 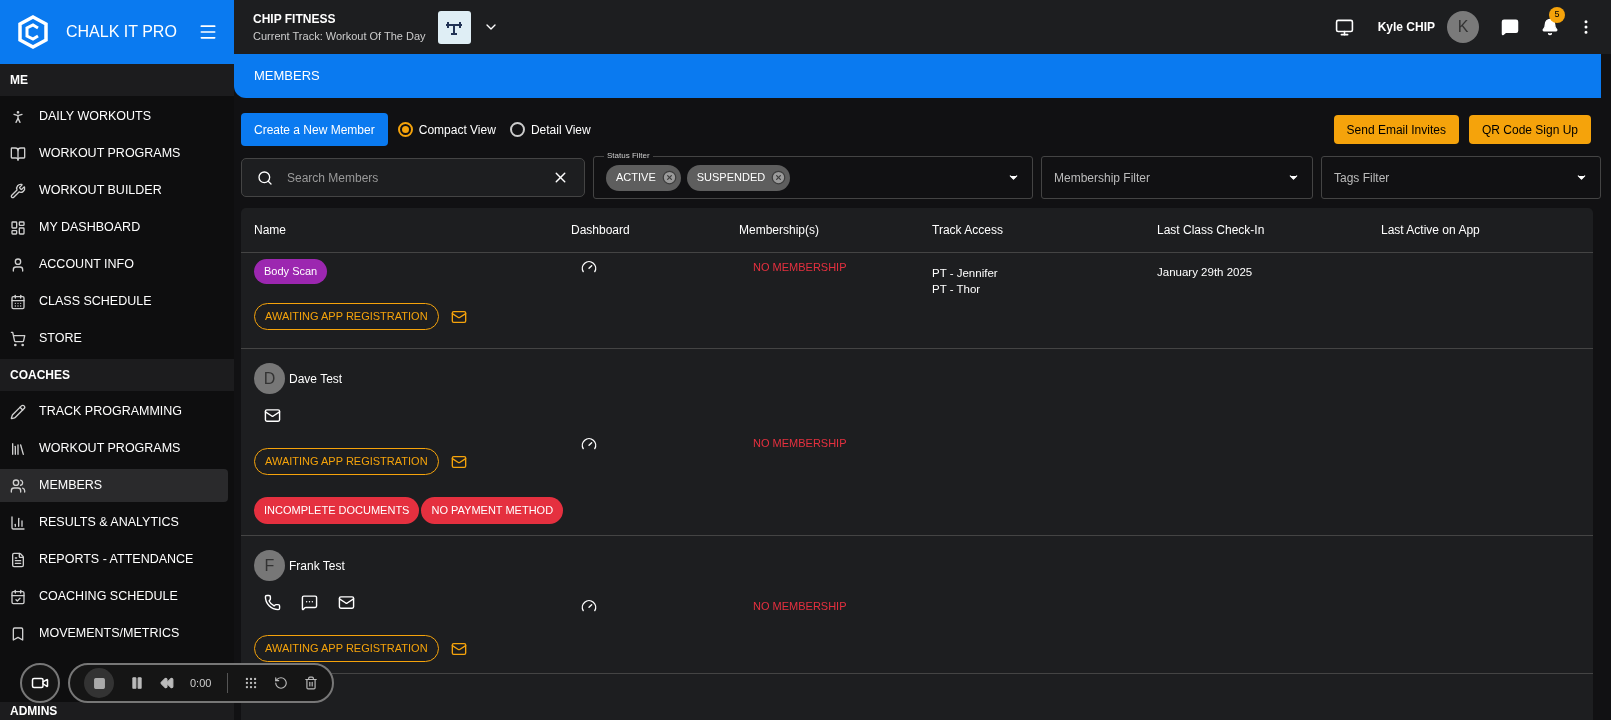 I want to click on member-avatar: D, so click(x=269, y=378).